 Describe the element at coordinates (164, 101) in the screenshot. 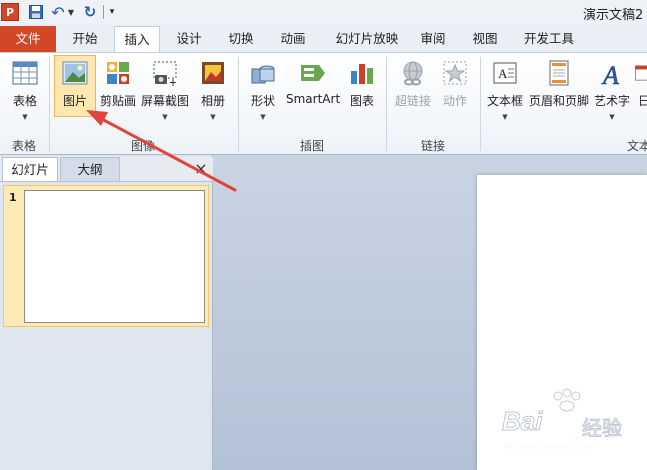

I see `screenshot-button-label: 屏幕截图` at that location.